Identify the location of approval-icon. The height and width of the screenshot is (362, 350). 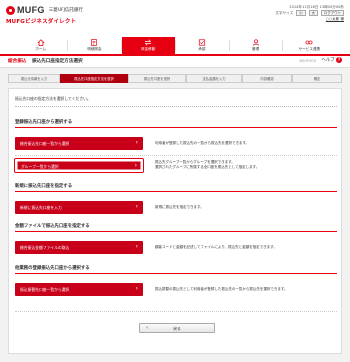
(201, 42).